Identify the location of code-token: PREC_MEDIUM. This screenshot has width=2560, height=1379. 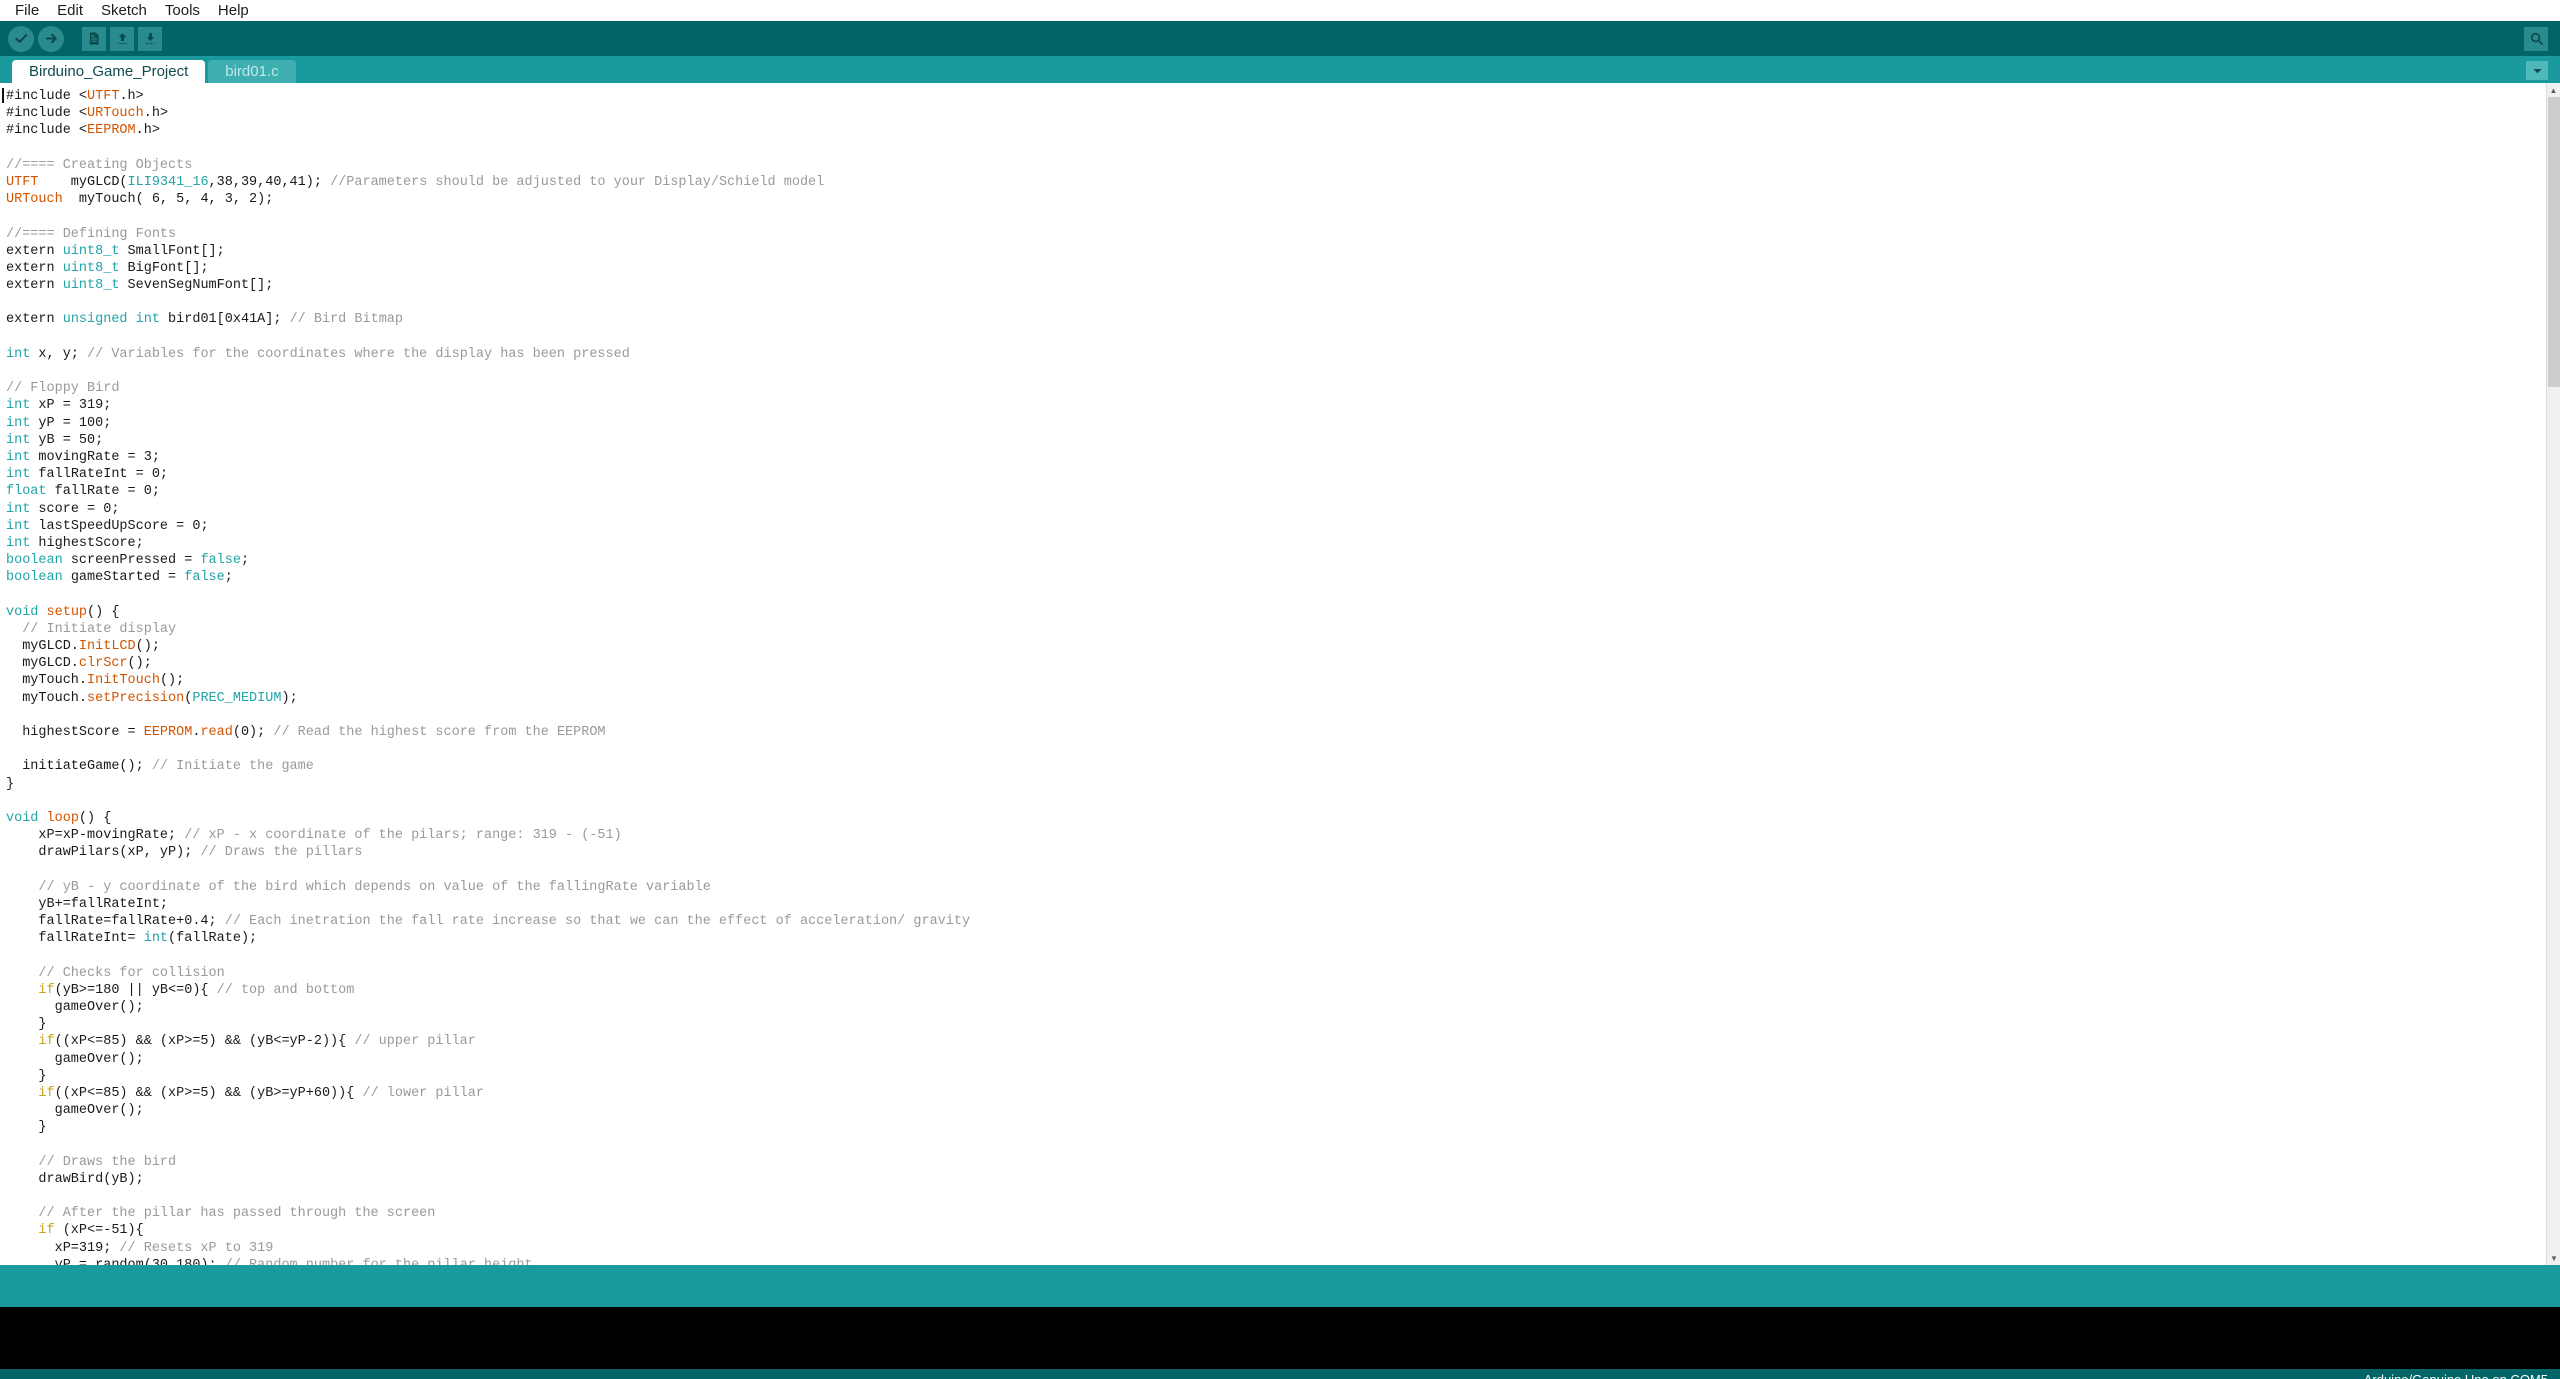
(237, 698).